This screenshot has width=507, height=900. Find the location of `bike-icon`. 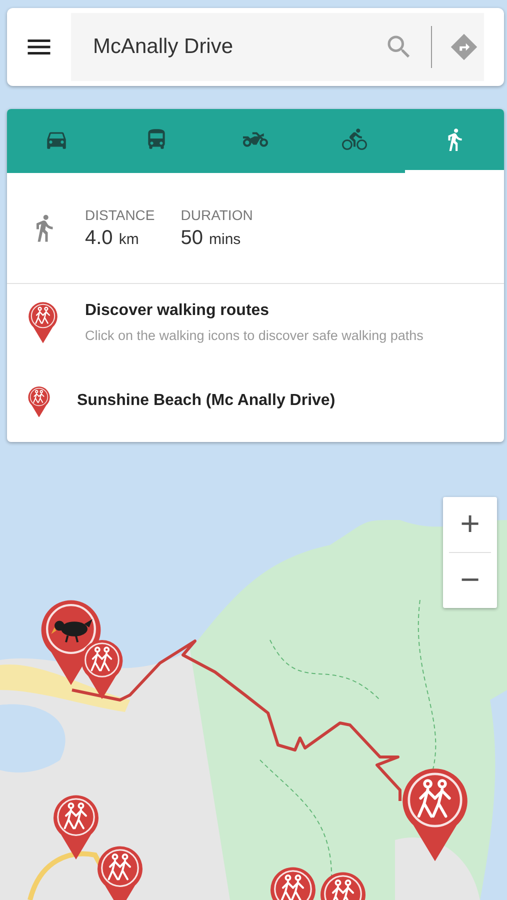

bike-icon is located at coordinates (355, 139).